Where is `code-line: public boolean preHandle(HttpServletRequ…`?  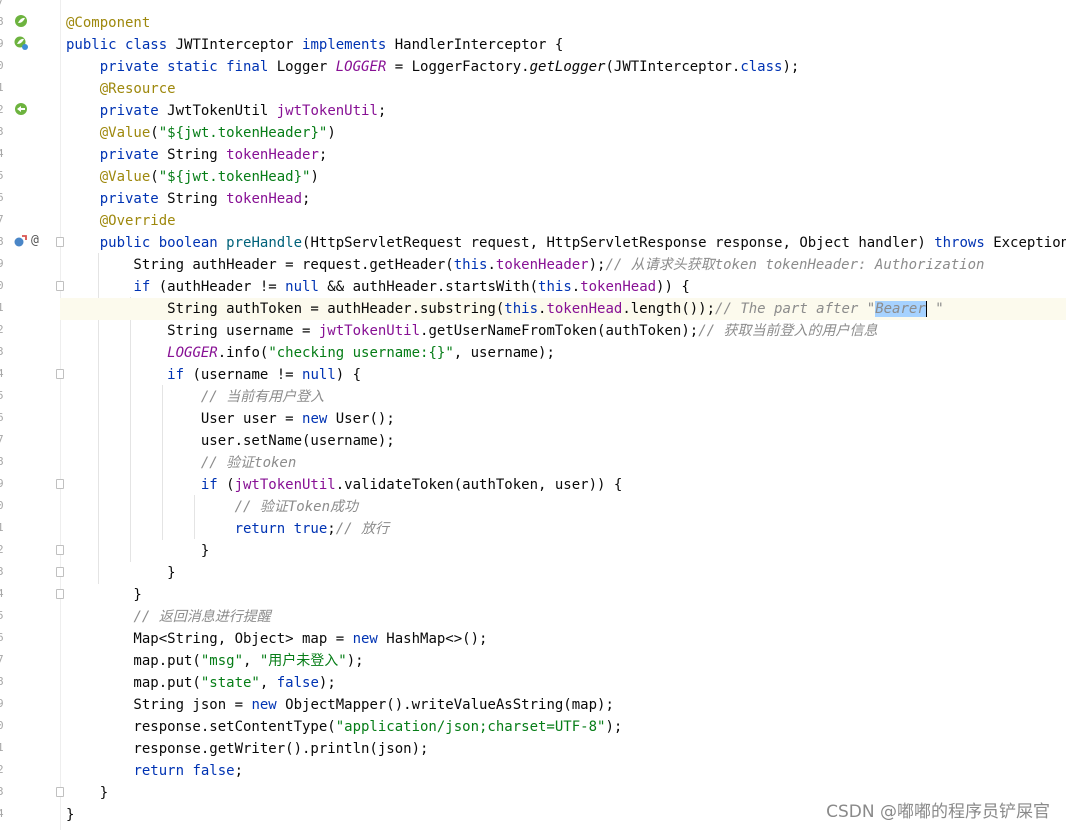 code-line: public boolean preHandle(HttpServletRequ… is located at coordinates (566, 243).